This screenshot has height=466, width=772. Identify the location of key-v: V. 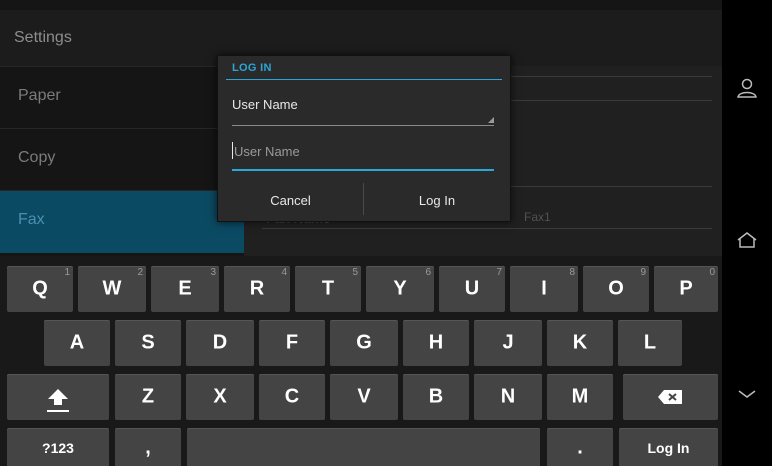
(364, 397).